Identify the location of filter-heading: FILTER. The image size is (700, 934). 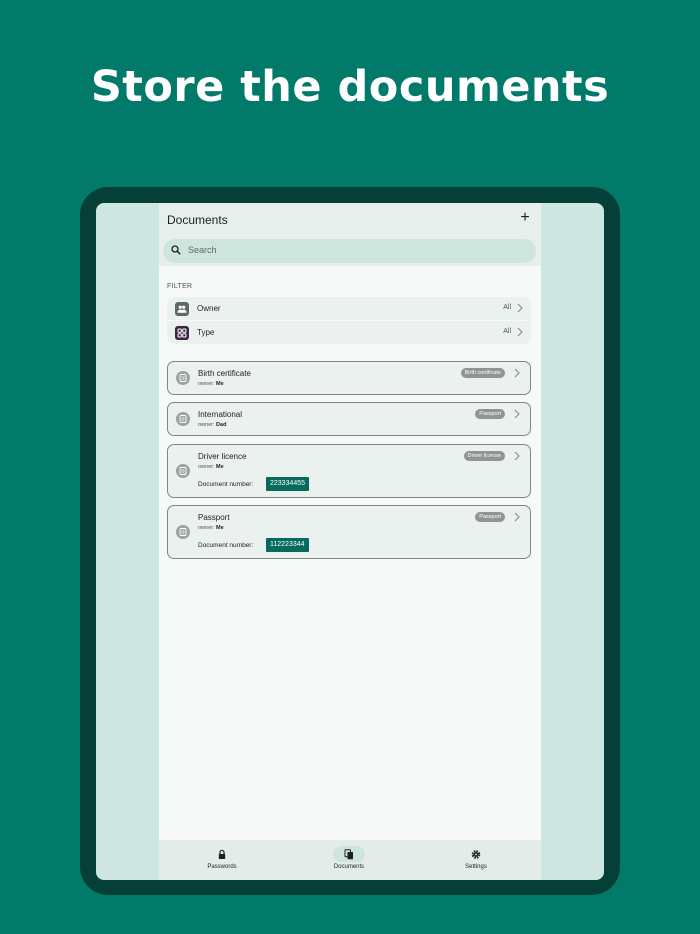
(180, 286).